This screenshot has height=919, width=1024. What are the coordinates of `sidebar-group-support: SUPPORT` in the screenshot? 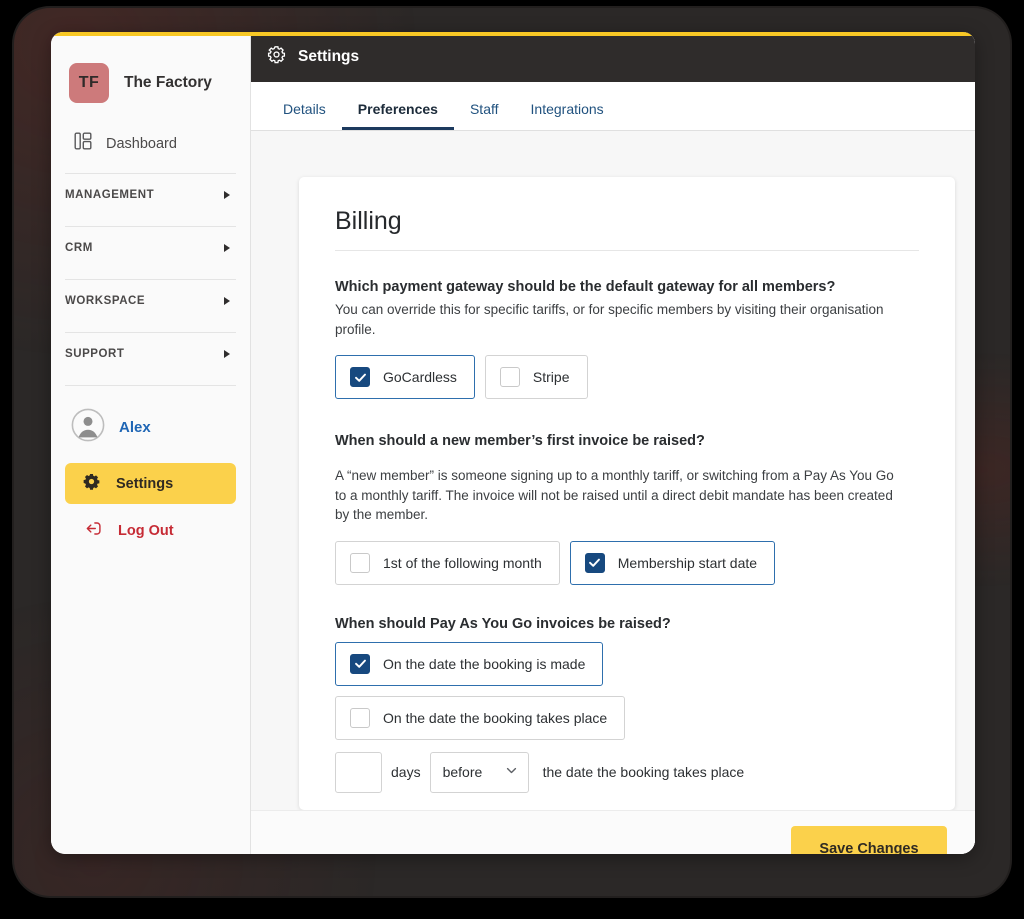 It's located at (150, 354).